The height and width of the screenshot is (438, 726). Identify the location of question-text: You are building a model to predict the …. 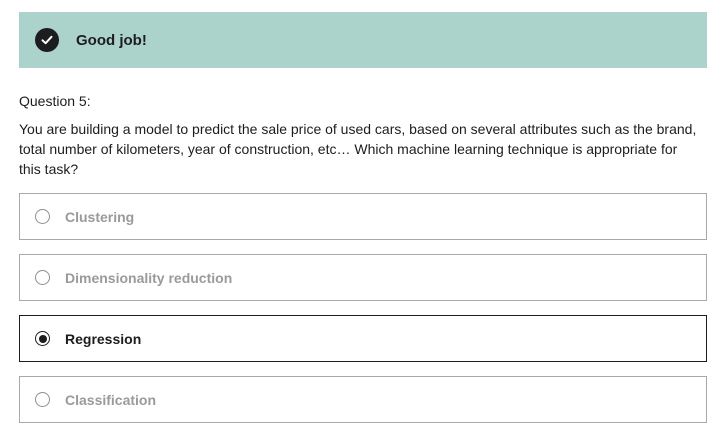
(358, 149).